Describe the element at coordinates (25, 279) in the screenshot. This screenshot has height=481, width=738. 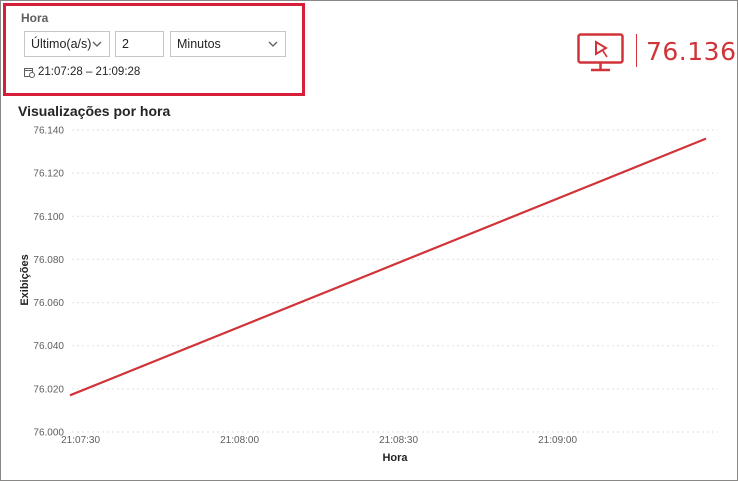
I see `y-axis-title: Exibições` at that location.